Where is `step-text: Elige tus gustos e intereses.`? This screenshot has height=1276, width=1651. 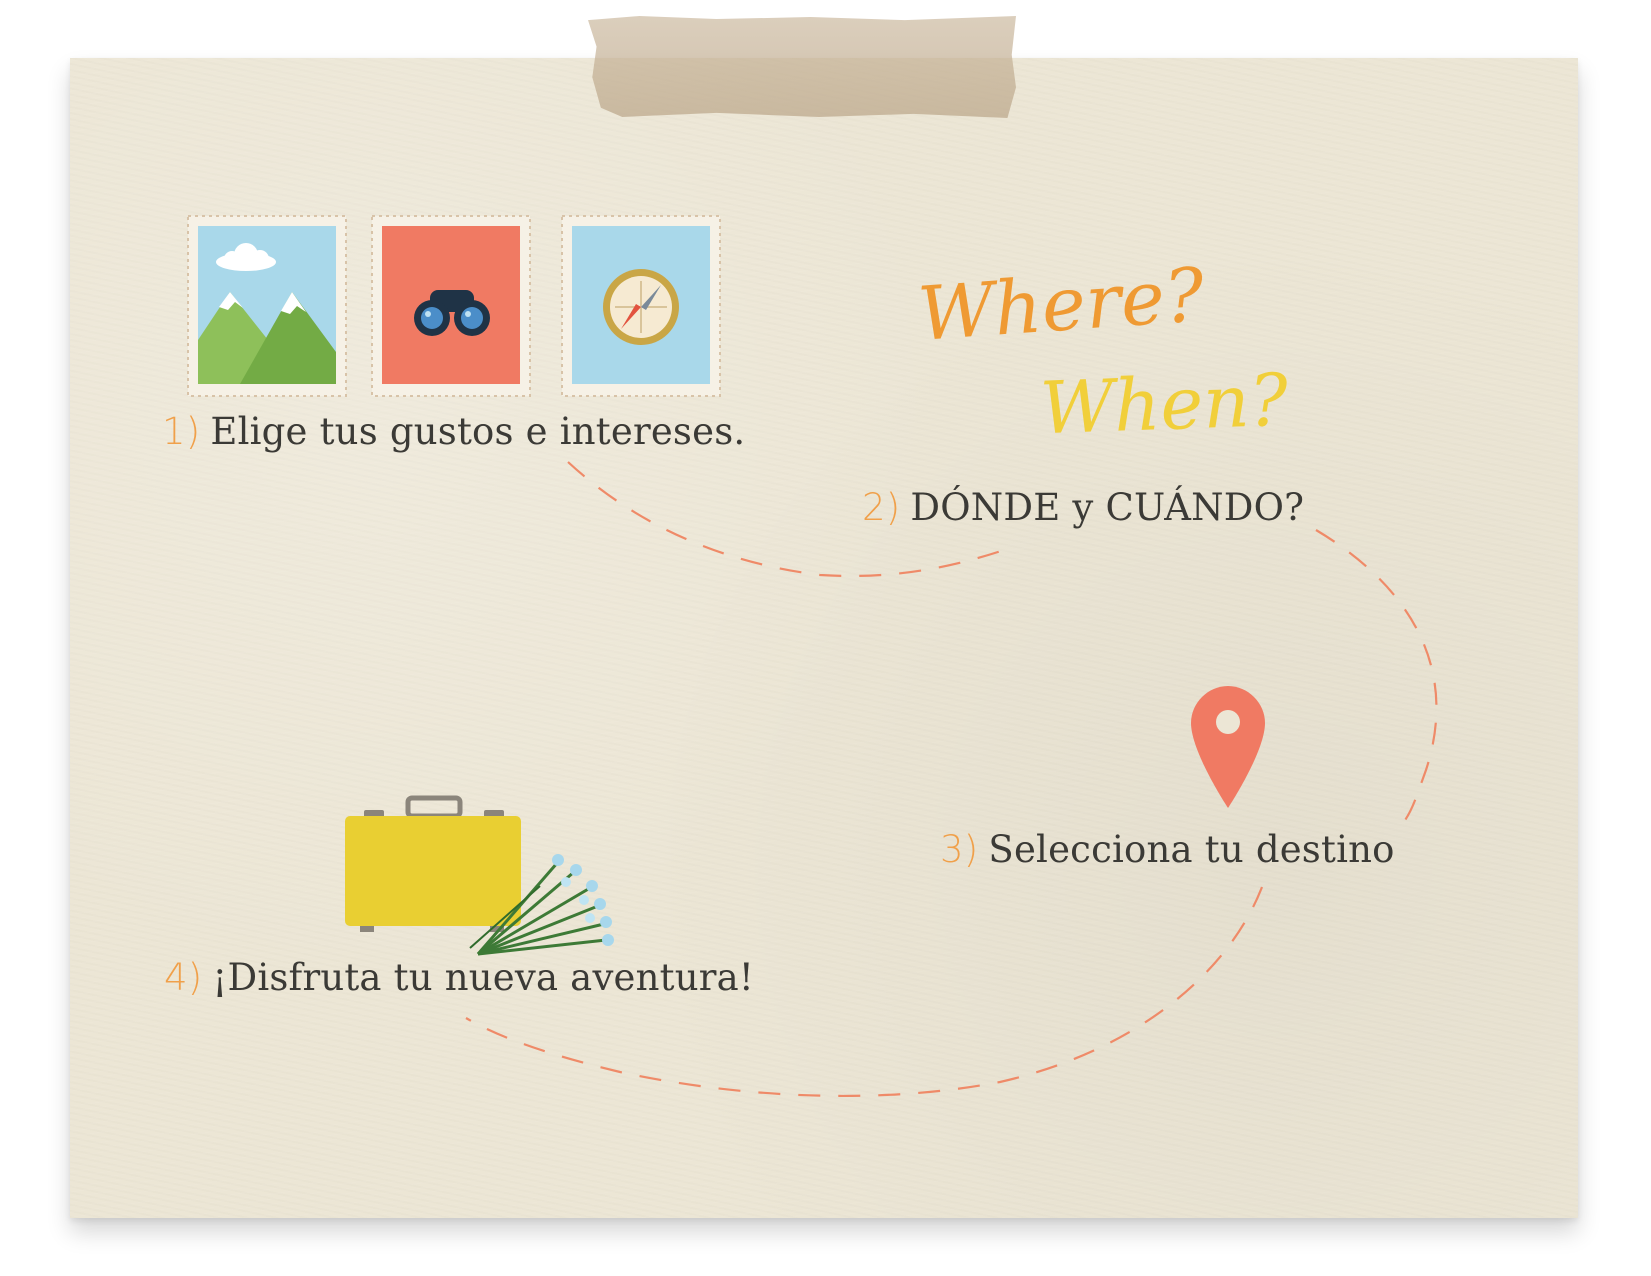
step-text: Elige tus gustos e intereses. is located at coordinates (478, 431).